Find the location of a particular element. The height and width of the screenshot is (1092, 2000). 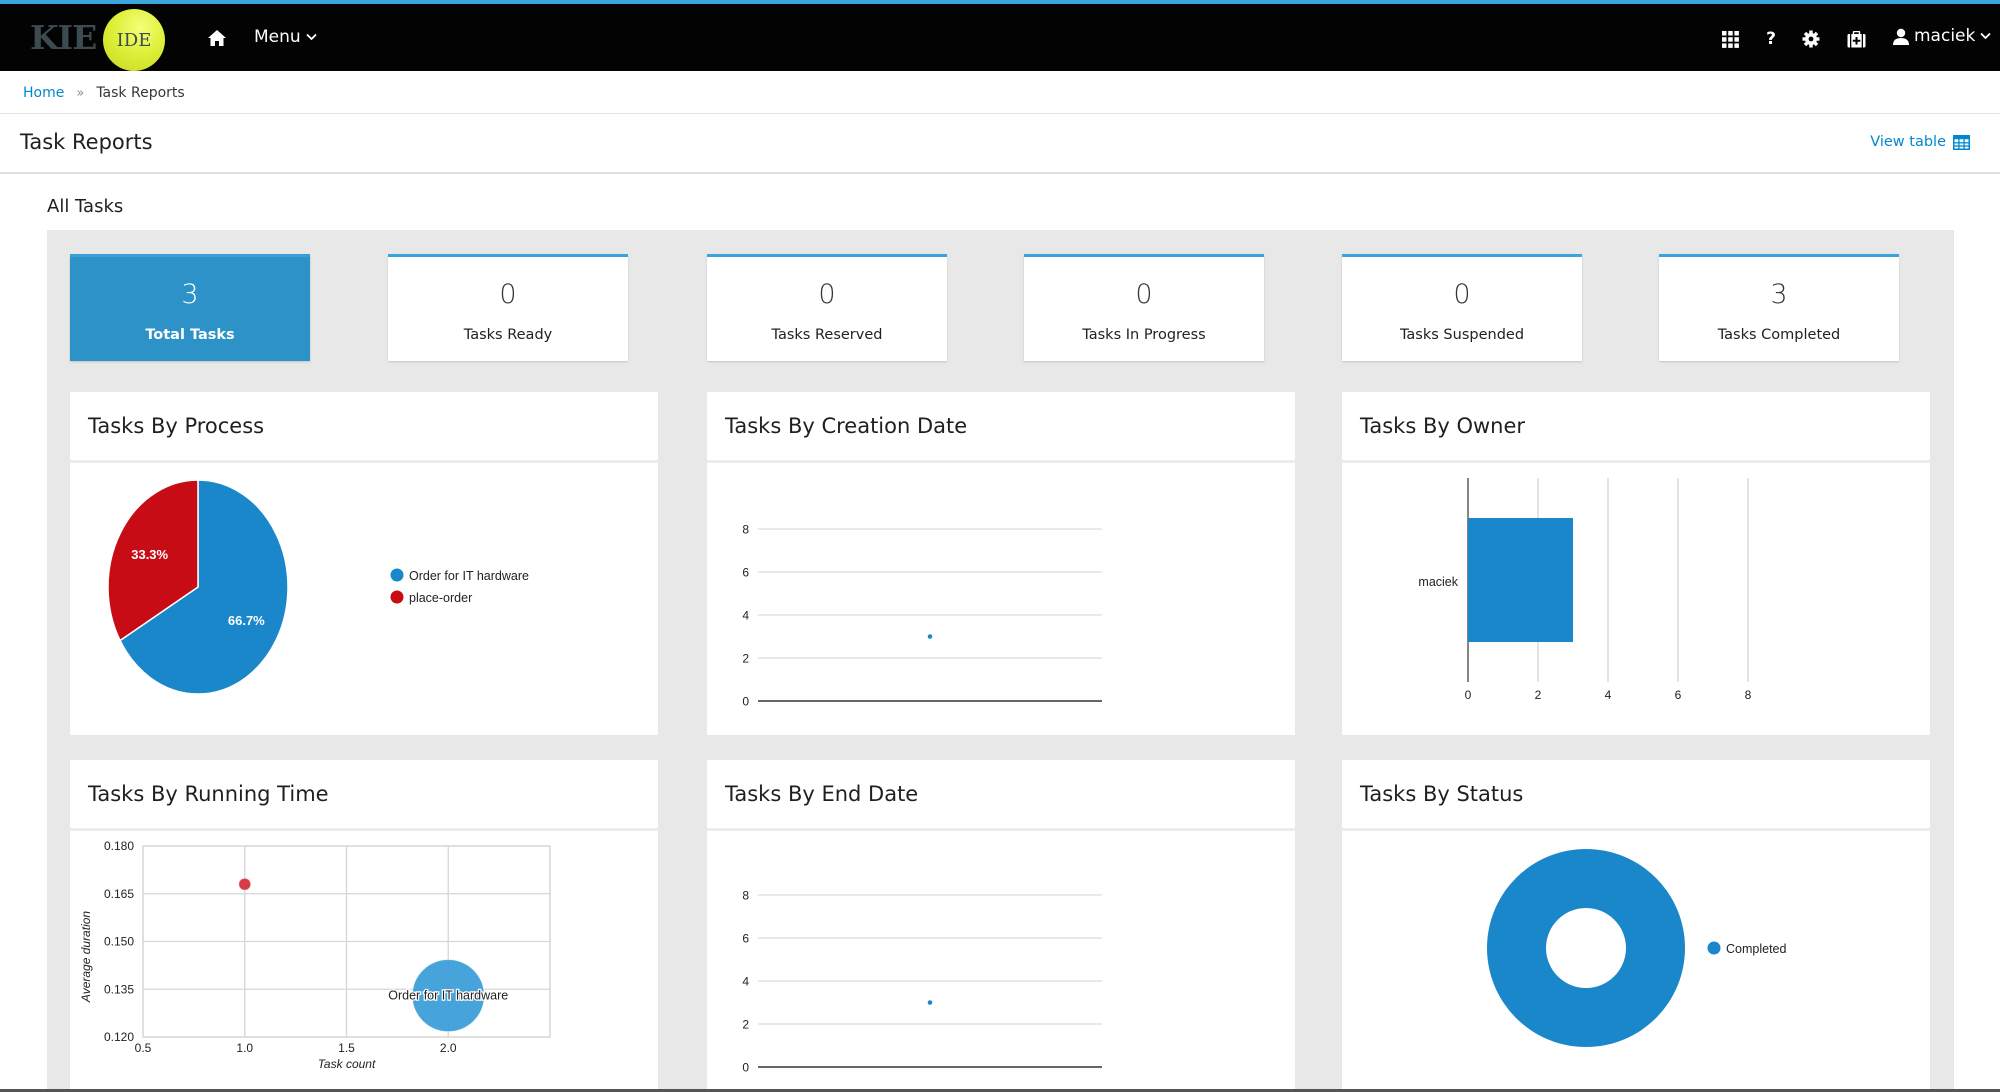

donut-slice is located at coordinates (1586, 948).